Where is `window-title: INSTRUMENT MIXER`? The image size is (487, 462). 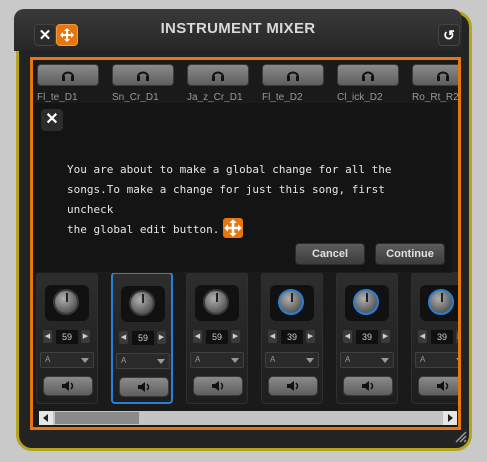 window-title: INSTRUMENT MIXER is located at coordinates (238, 28).